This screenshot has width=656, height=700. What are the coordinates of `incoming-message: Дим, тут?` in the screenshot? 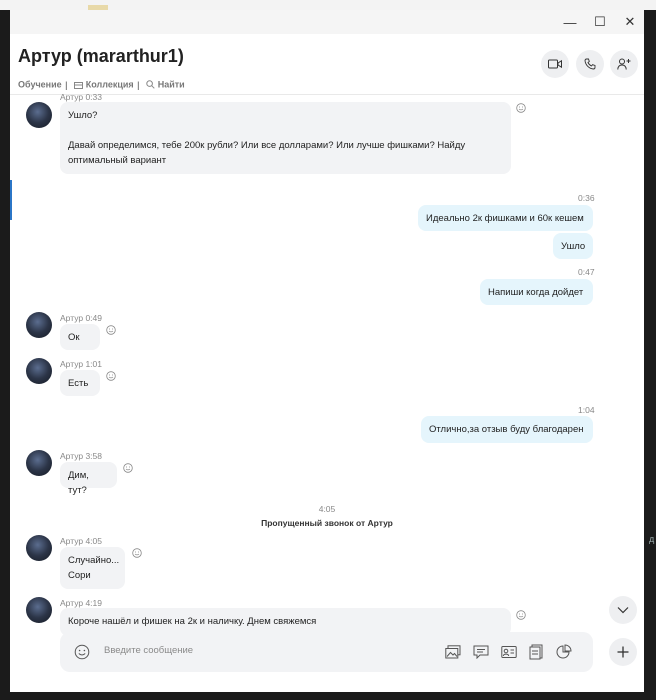 It's located at (88, 479).